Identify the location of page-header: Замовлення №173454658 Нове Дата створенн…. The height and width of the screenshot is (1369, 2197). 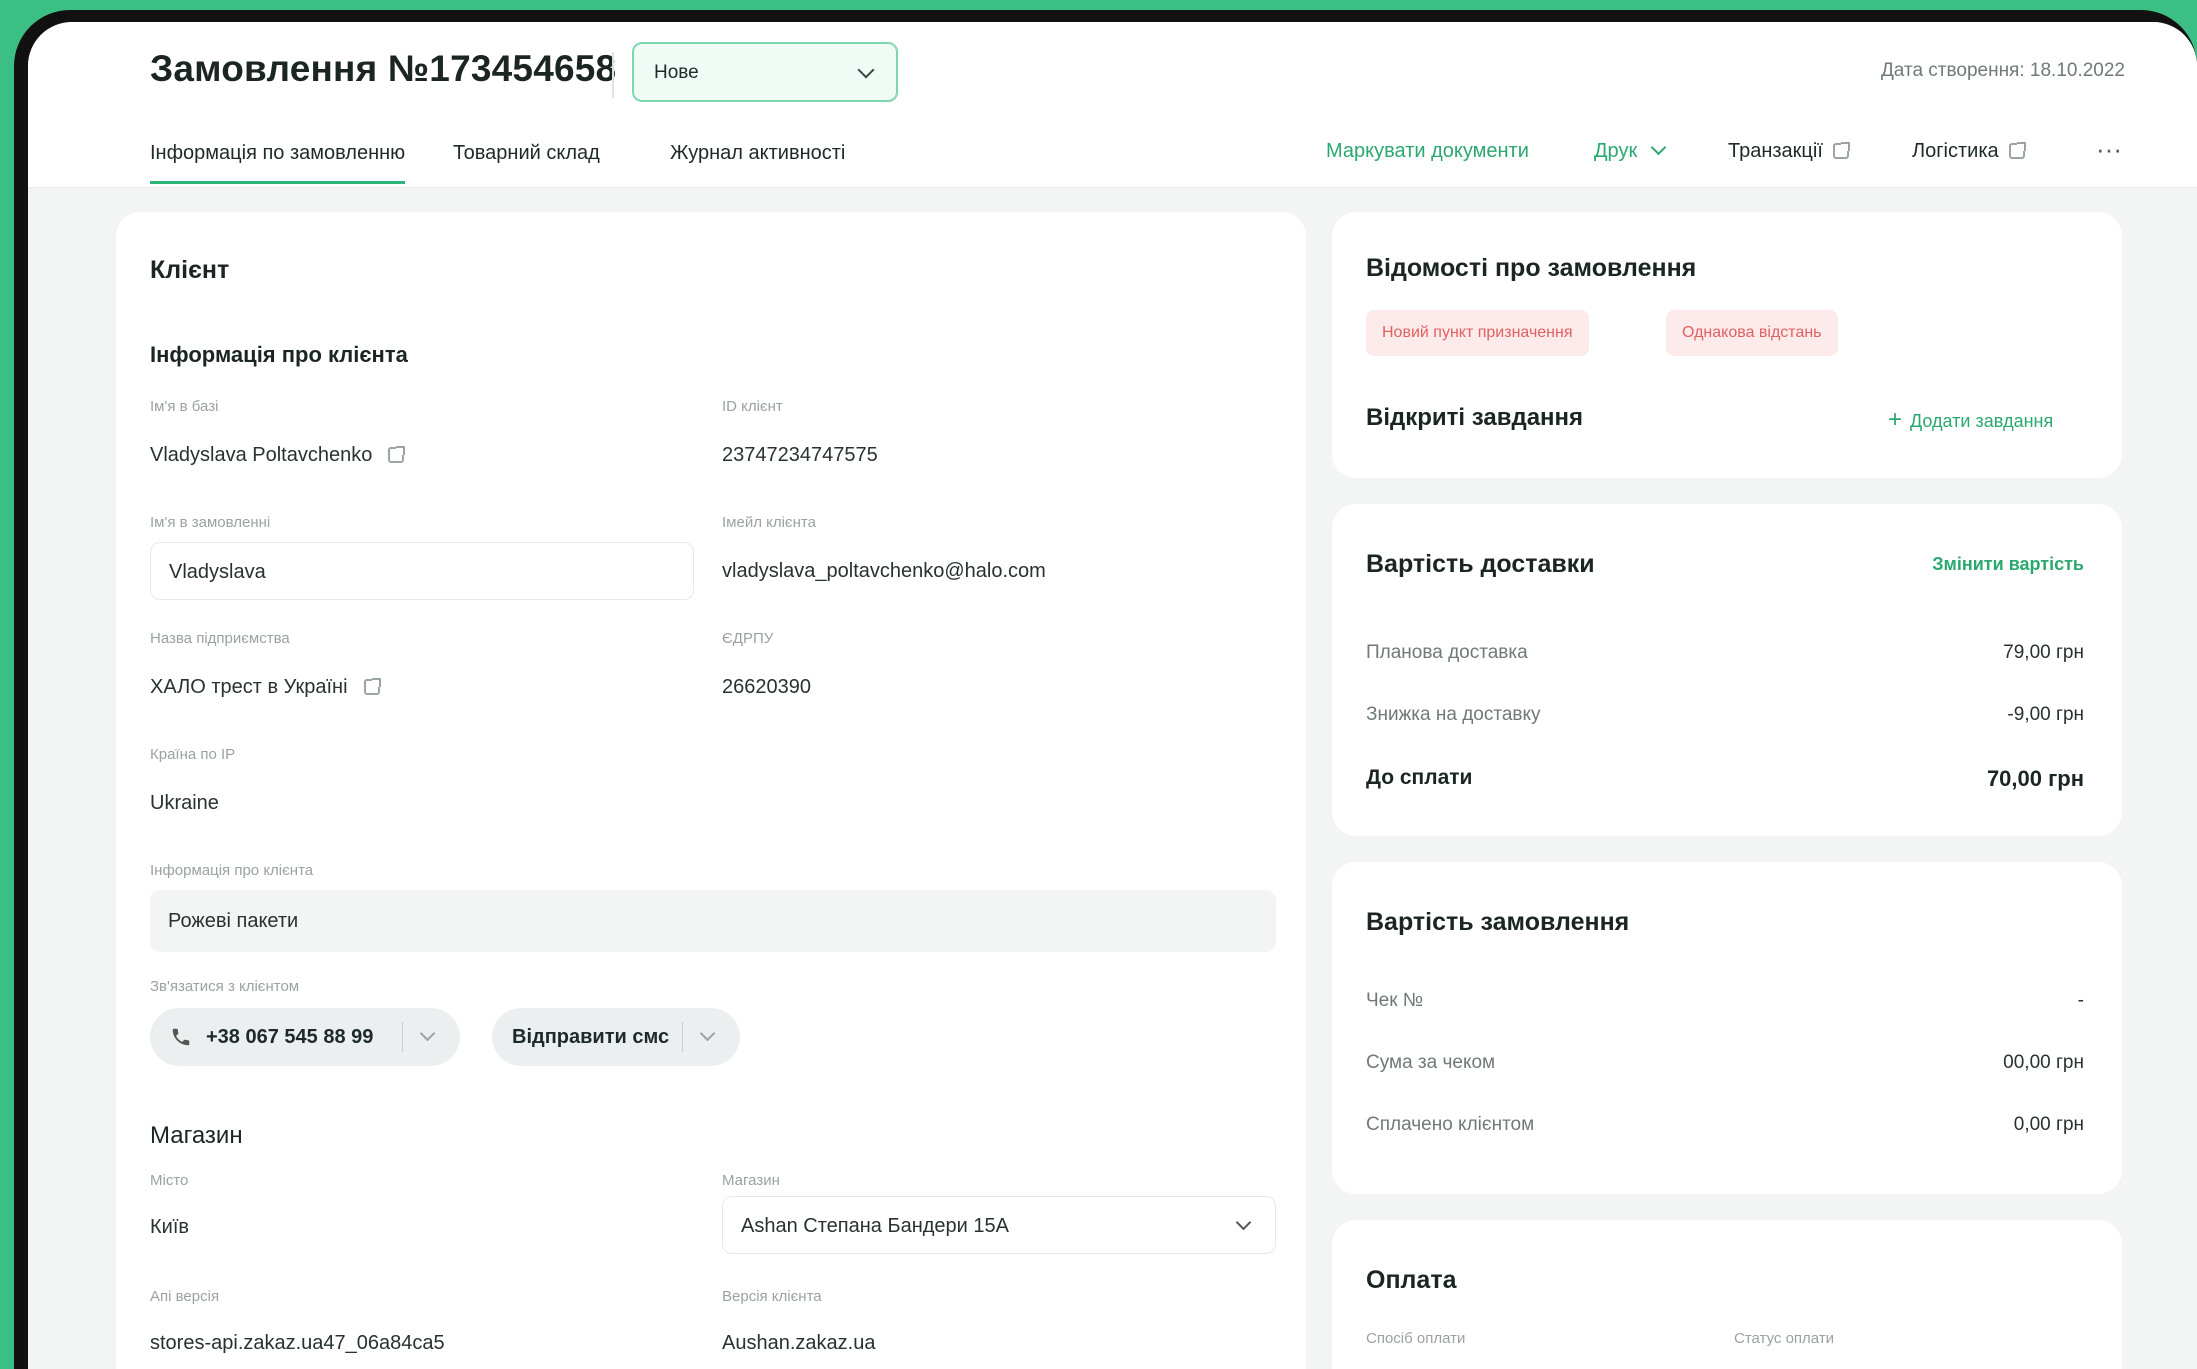
(1112, 105).